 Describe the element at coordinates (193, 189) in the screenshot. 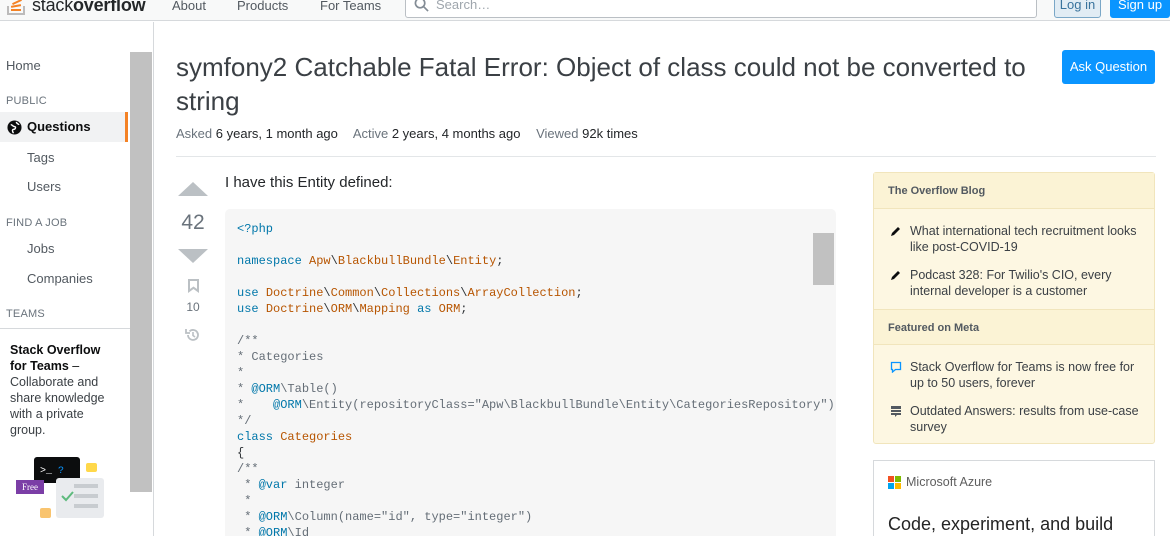

I see `upvote-arrow-icon` at that location.